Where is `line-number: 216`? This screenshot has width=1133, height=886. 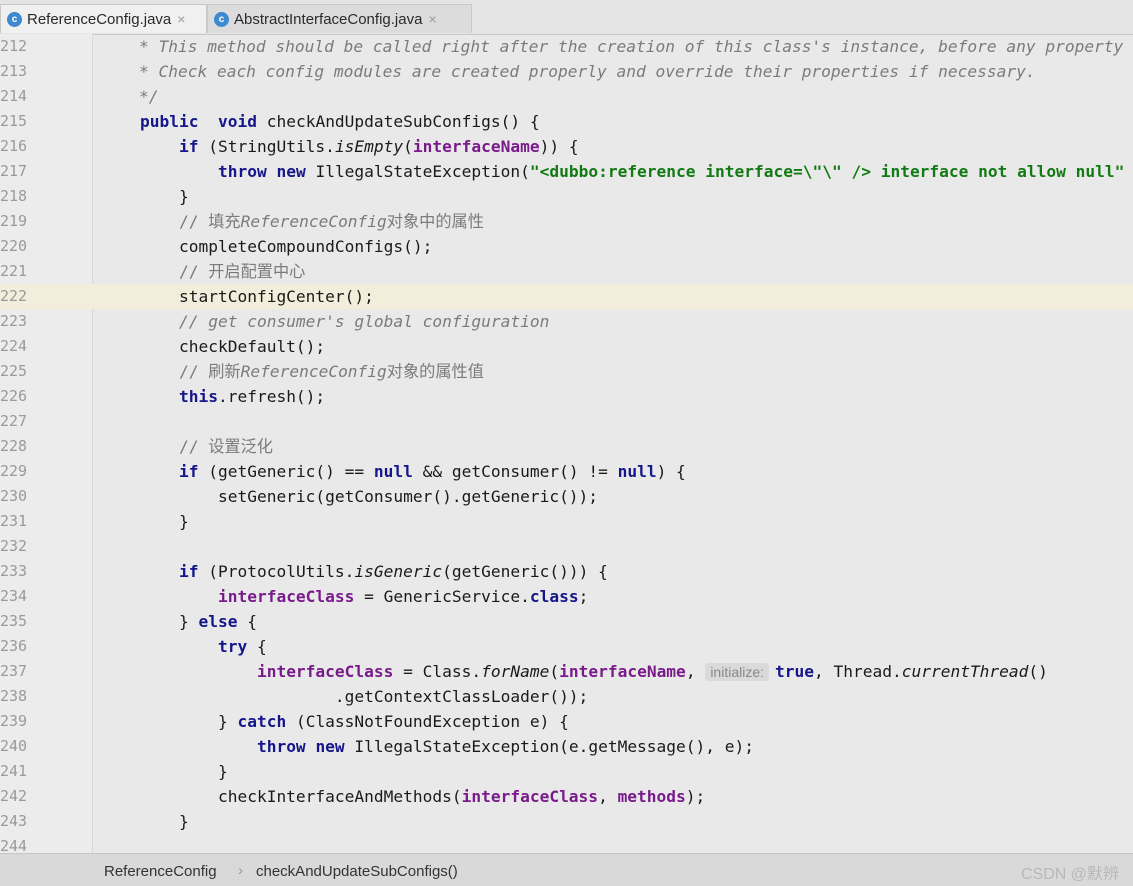
line-number: 216 is located at coordinates (14, 146).